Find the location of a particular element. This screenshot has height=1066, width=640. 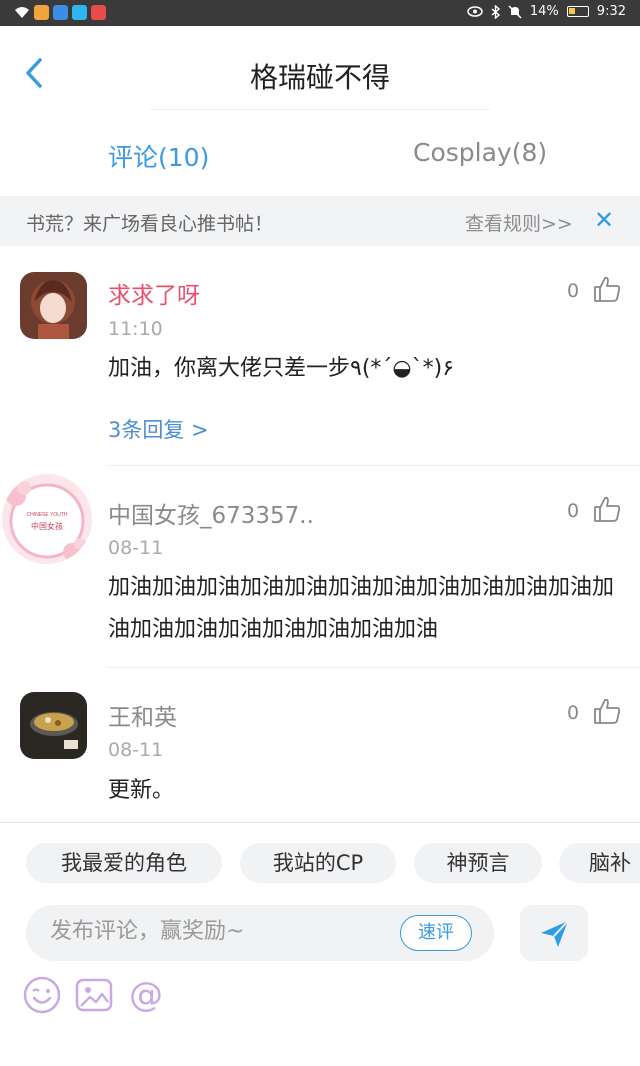

comment-time: 11:10 is located at coordinates (135, 329).